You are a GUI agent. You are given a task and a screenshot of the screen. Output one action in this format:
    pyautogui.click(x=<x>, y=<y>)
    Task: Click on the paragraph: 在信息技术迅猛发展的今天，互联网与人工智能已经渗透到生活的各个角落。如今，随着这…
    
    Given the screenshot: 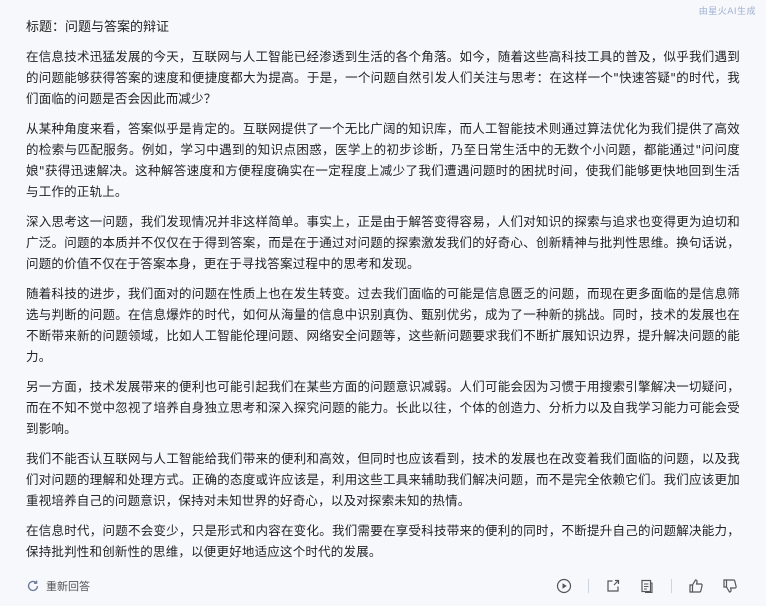 What is the action you would take?
    pyautogui.click(x=383, y=77)
    